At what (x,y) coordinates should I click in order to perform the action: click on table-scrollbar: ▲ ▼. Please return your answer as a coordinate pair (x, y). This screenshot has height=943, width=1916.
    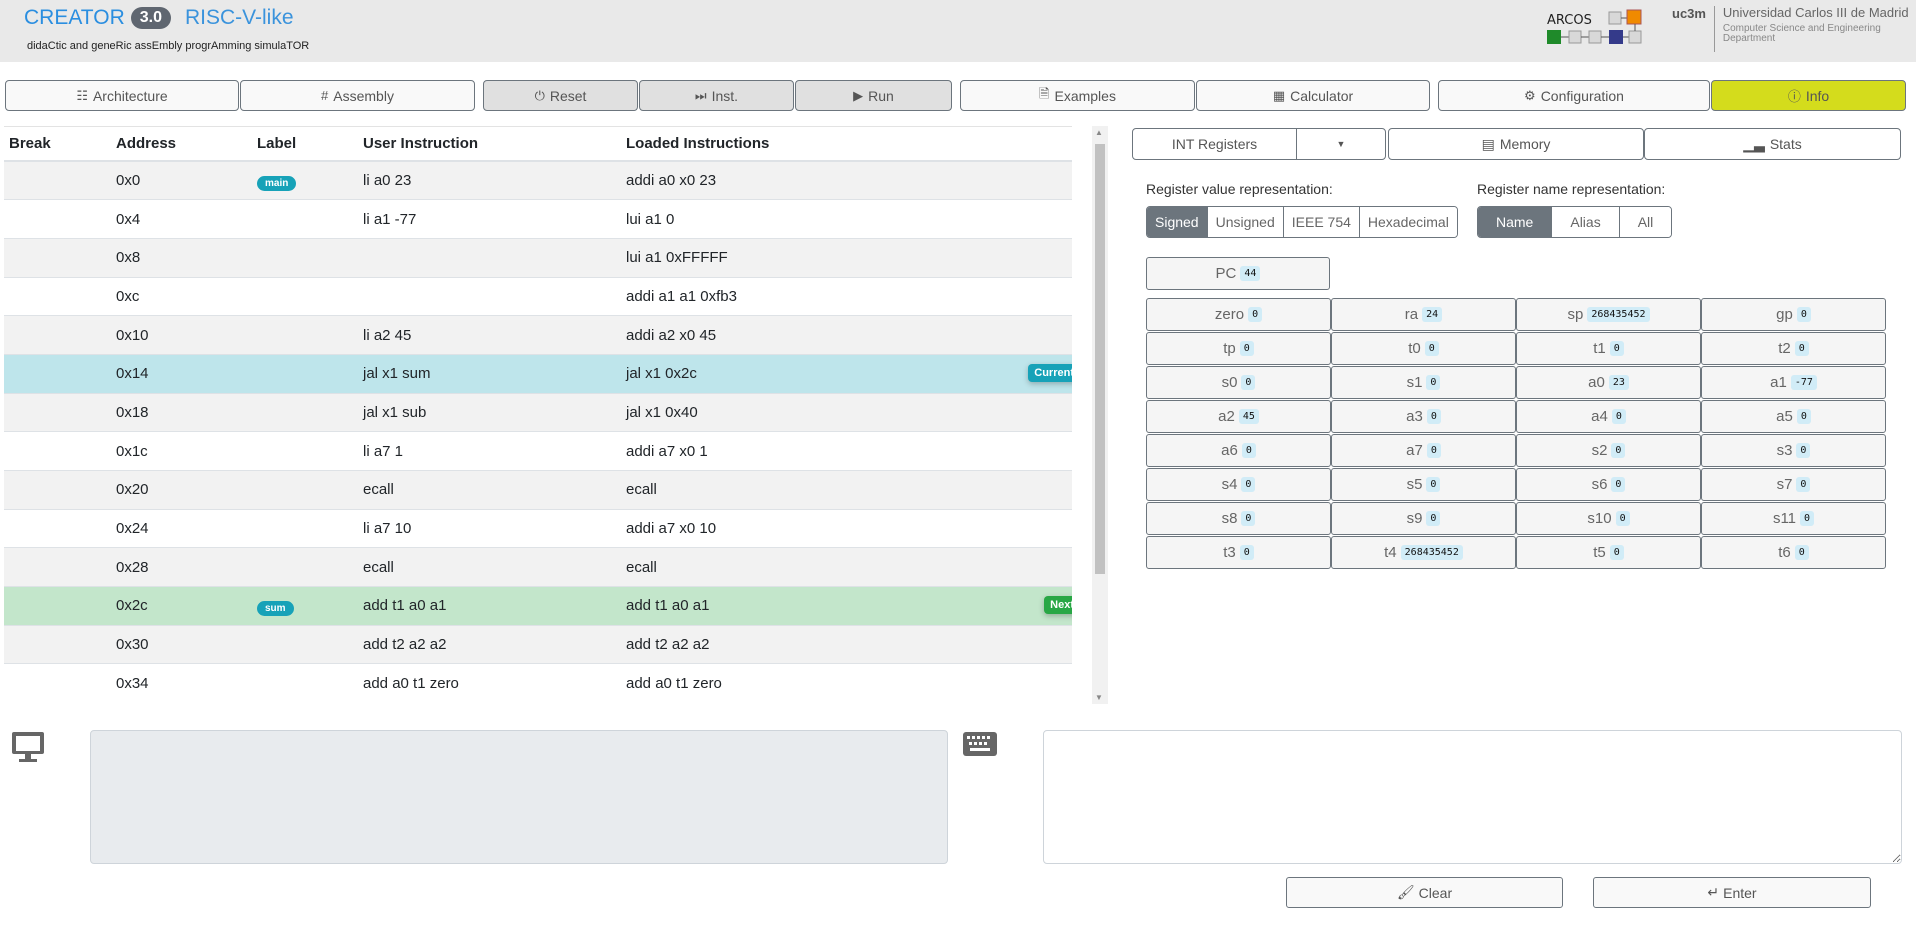
    Looking at the image, I should click on (1100, 415).